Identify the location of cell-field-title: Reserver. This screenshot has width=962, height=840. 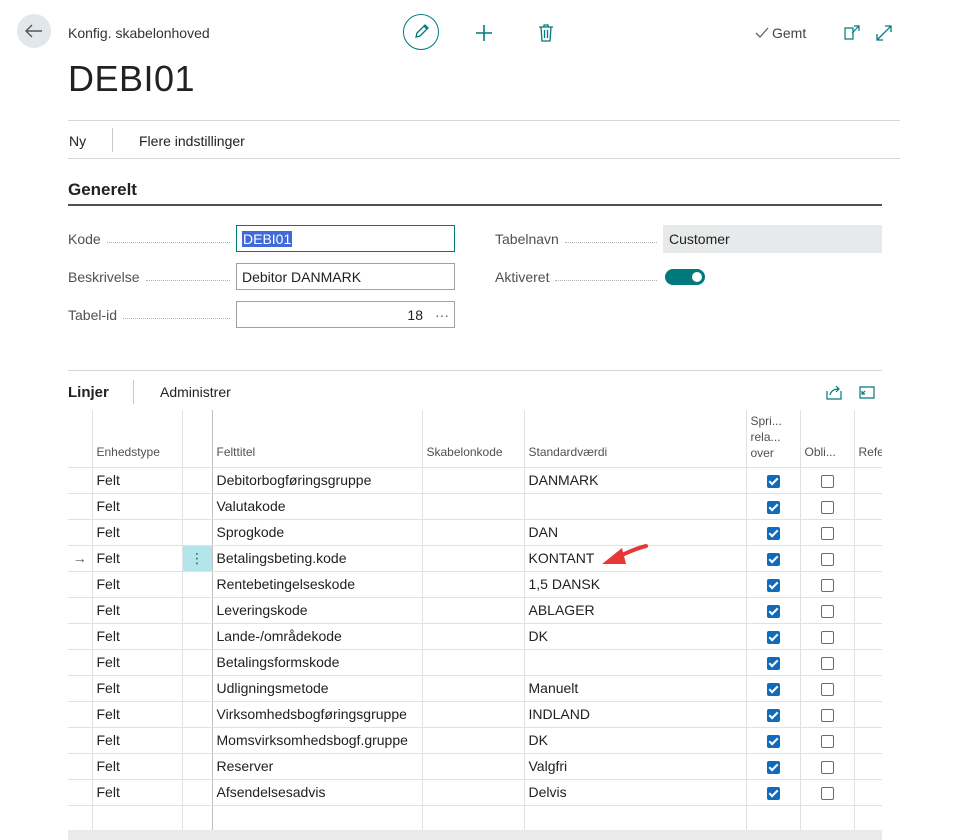
(317, 766).